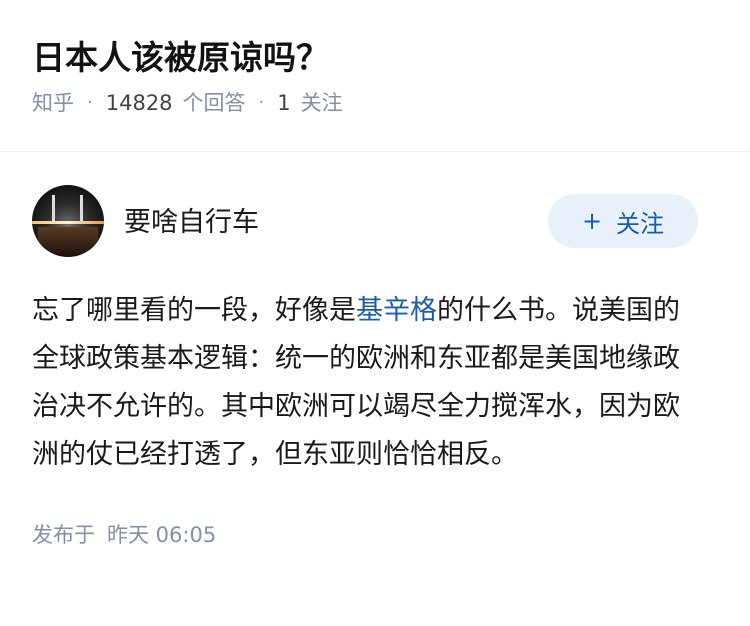 The height and width of the screenshot is (626, 750). I want to click on avatar-road, so click(68, 242).